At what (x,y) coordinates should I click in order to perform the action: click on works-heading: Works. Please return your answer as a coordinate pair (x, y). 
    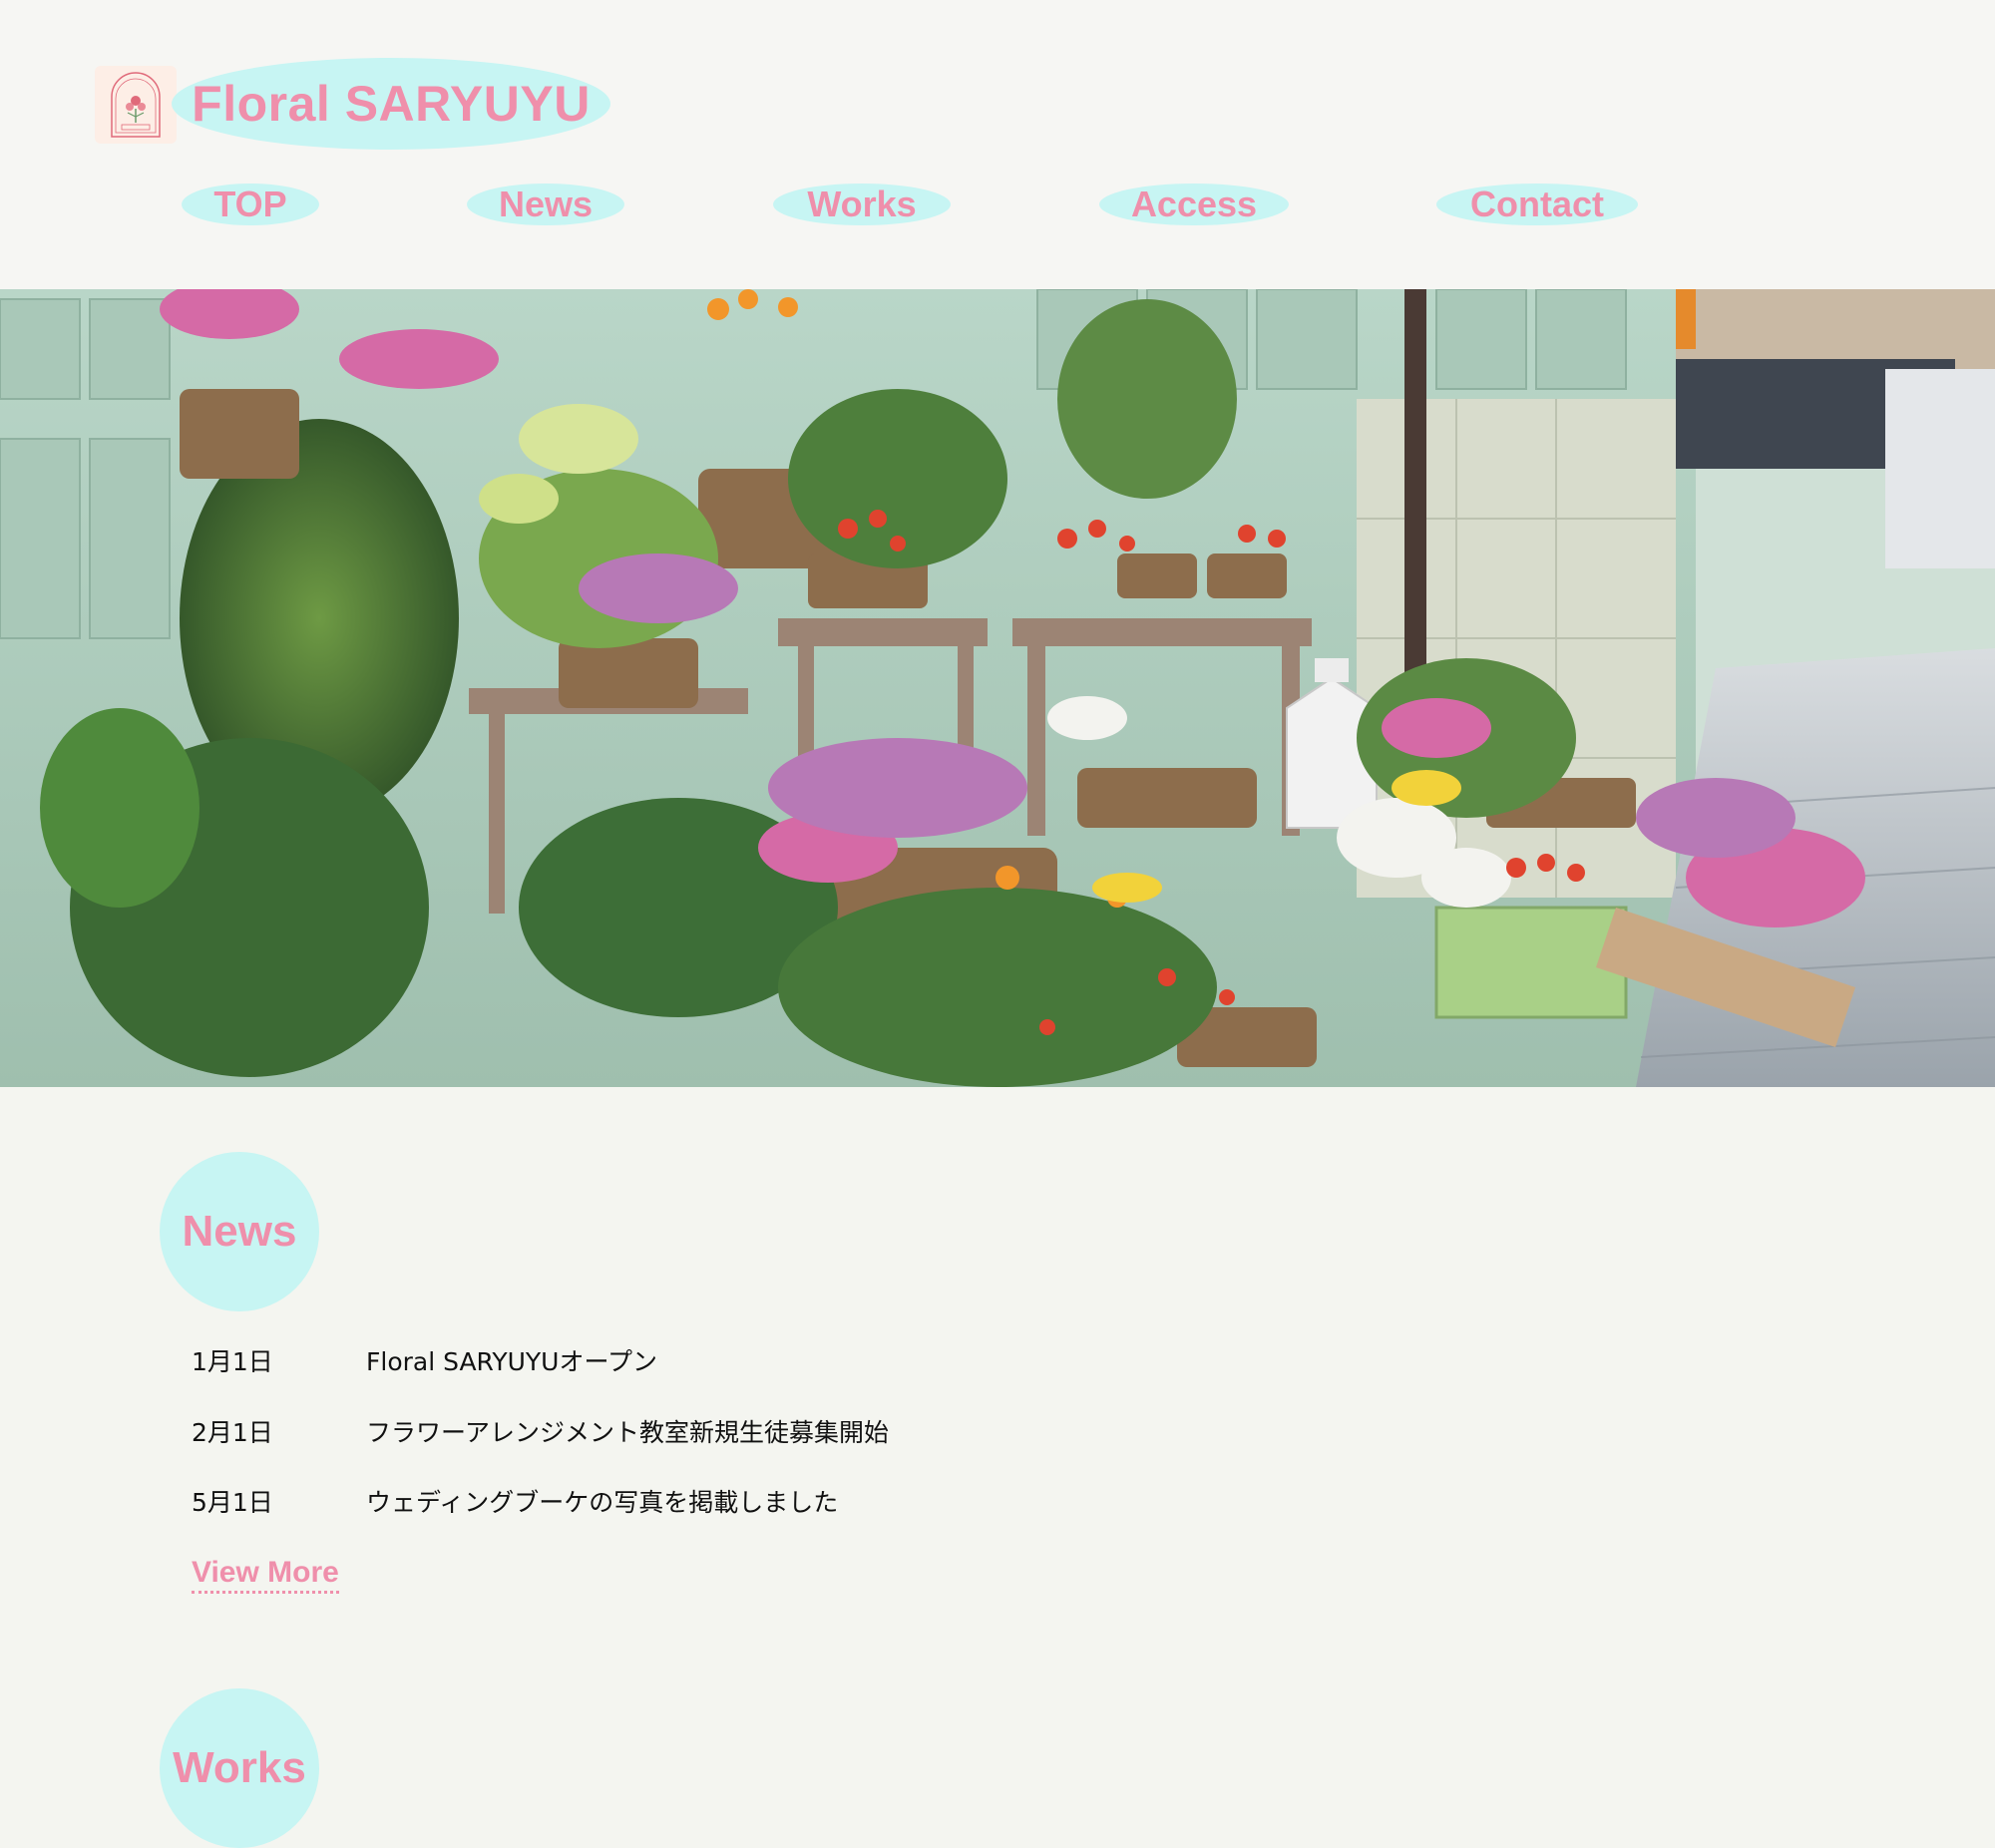
    Looking at the image, I should click on (239, 1768).